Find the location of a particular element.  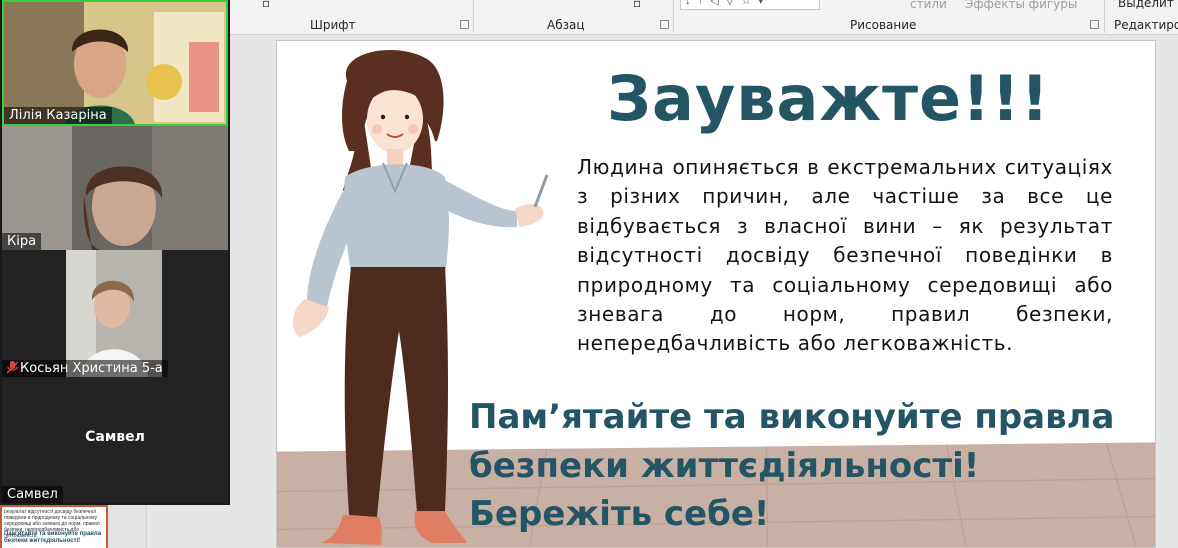

slide-title: Зауважте!!! is located at coordinates (828, 99).